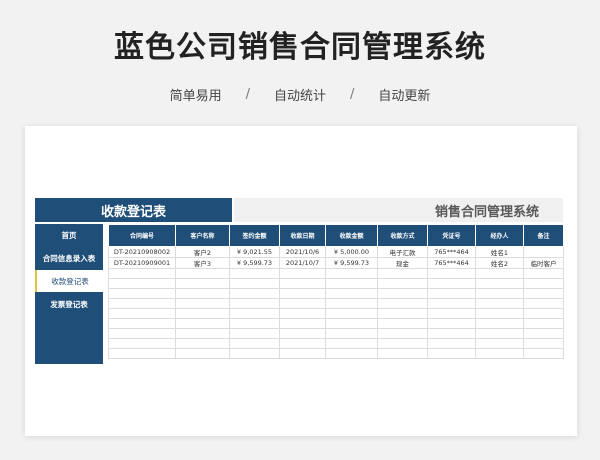 The image size is (600, 460). What do you see at coordinates (499, 252) in the screenshot?
I see `table-cell: 姓名1` at bounding box center [499, 252].